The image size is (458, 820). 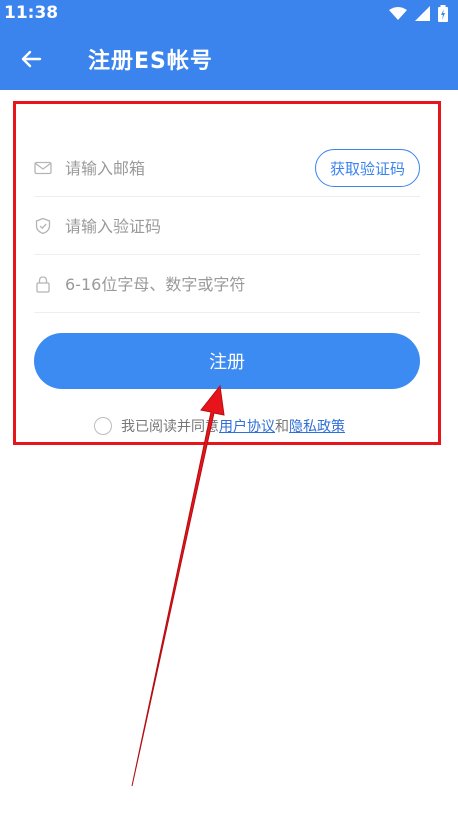 I want to click on password-row, so click(x=227, y=284).